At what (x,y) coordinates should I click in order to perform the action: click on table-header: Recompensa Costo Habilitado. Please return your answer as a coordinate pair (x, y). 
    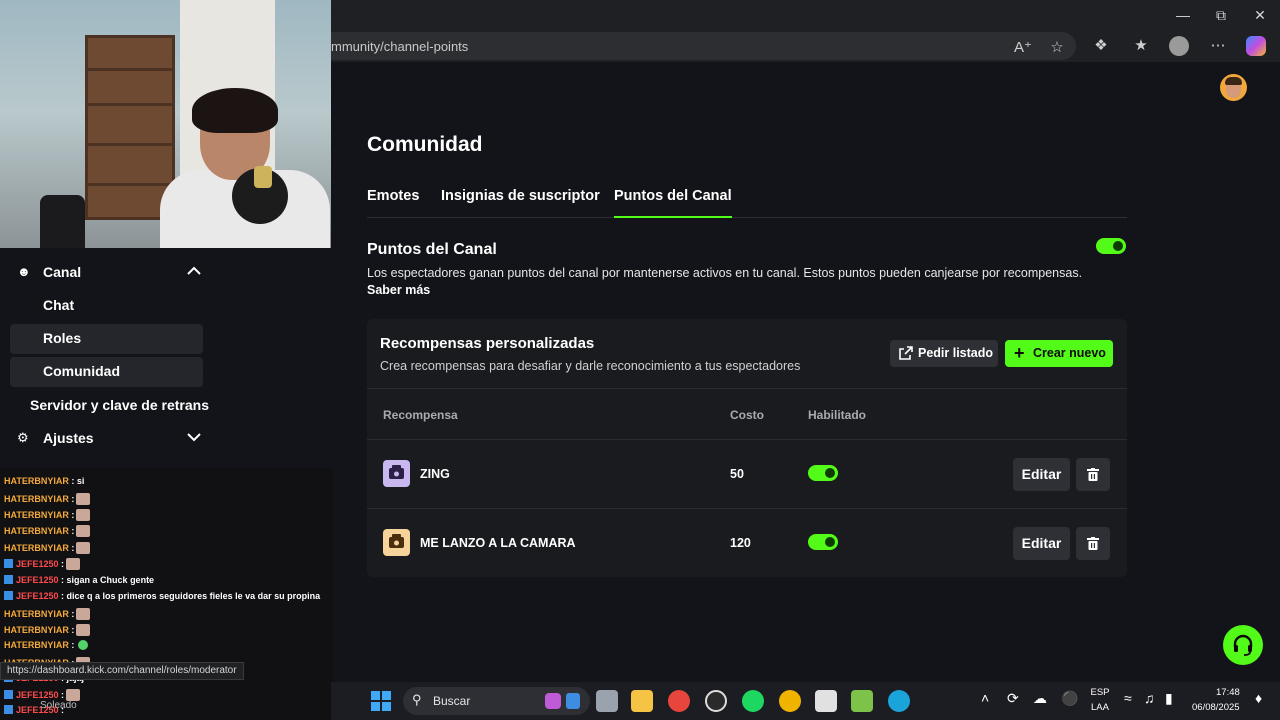
    Looking at the image, I should click on (747, 414).